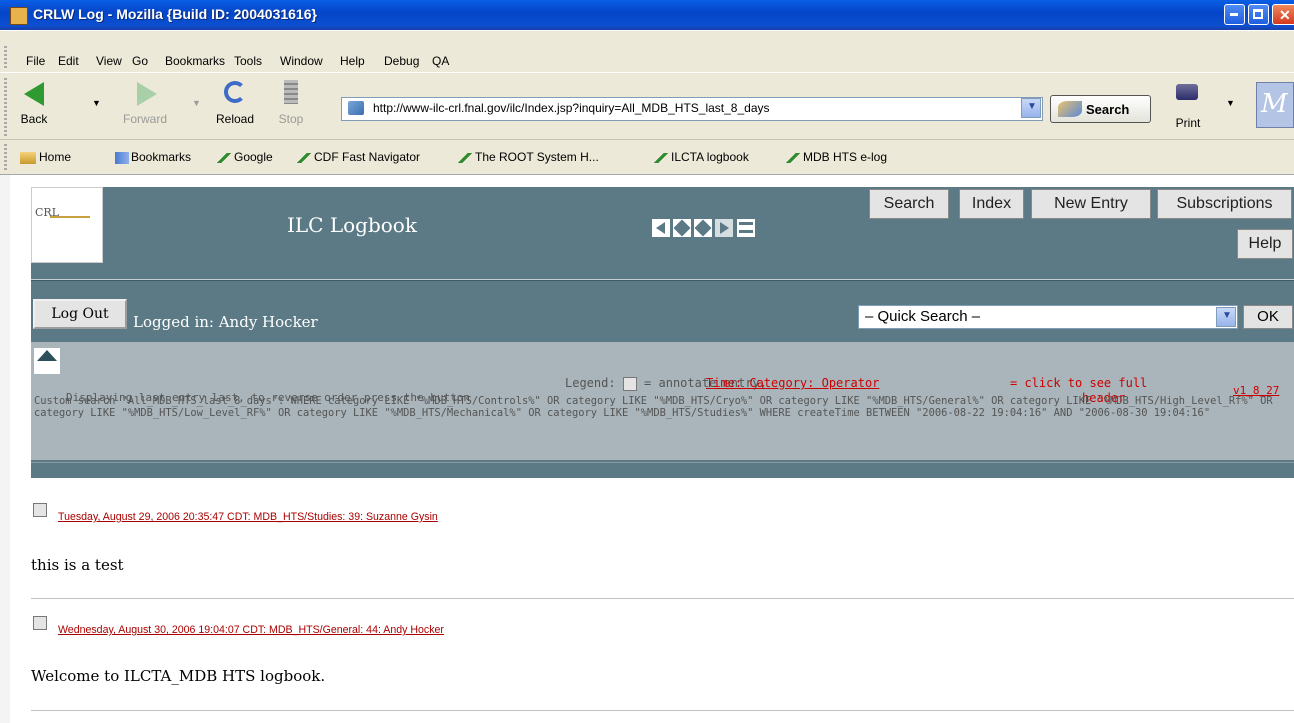 The width and height of the screenshot is (1294, 723). I want to click on back-button: Back, so click(34, 104).